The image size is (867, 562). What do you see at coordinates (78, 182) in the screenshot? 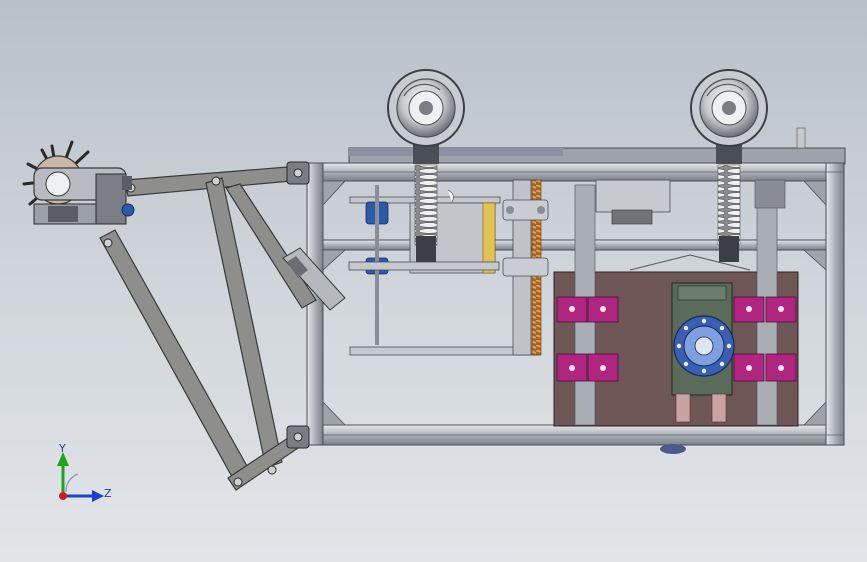
I see `front-drive-wheel` at bounding box center [78, 182].